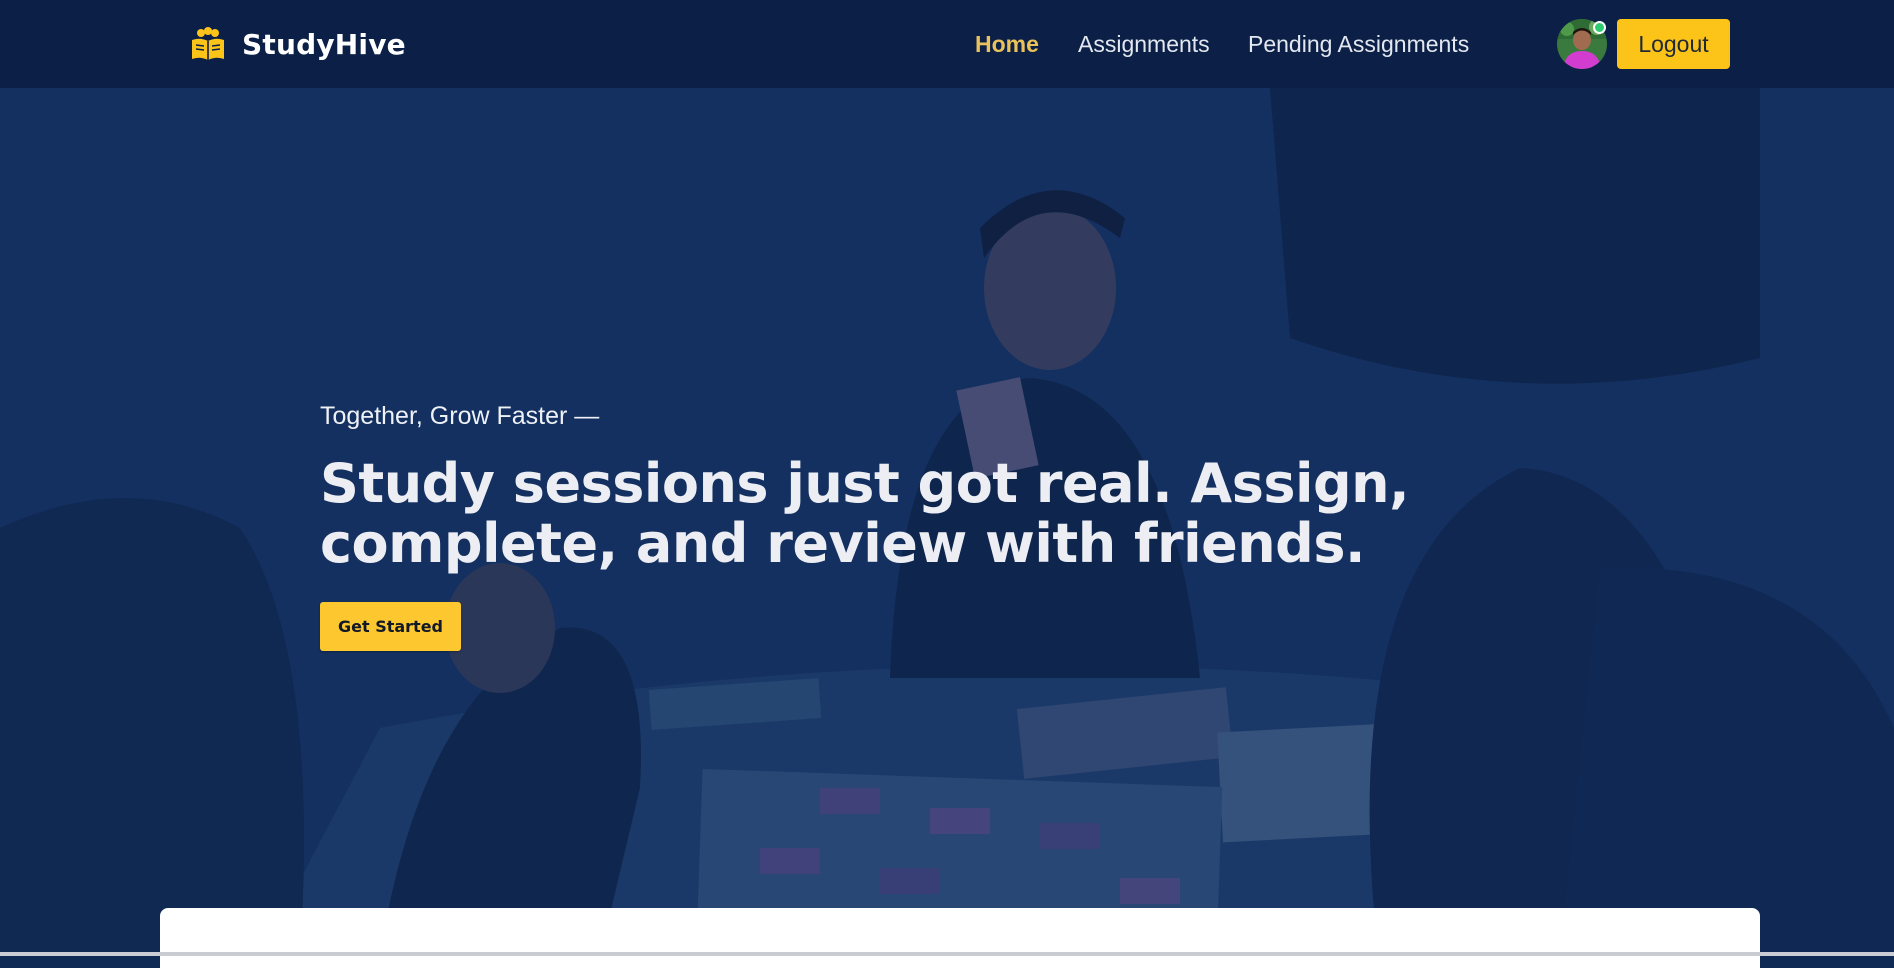  What do you see at coordinates (947, 954) in the screenshot?
I see `page-bottom-edge` at bounding box center [947, 954].